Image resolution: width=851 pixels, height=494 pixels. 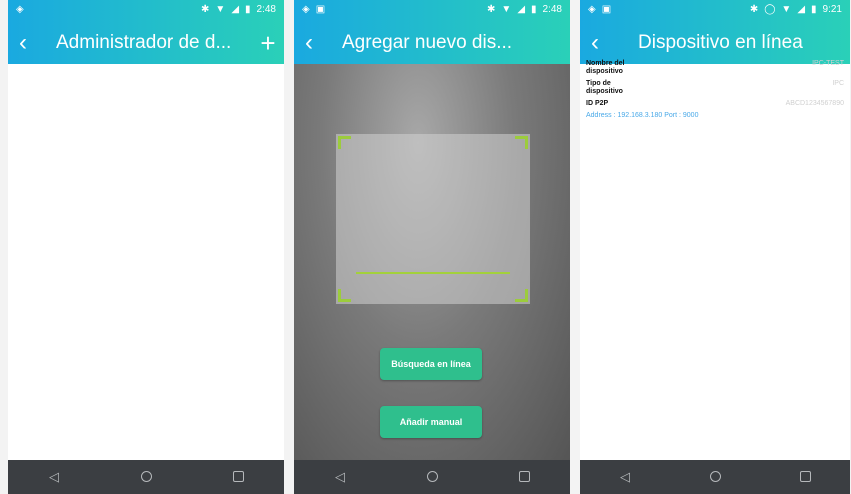 I want to click on device-name-label: Nombre del dispositivo, so click(x=605, y=67).